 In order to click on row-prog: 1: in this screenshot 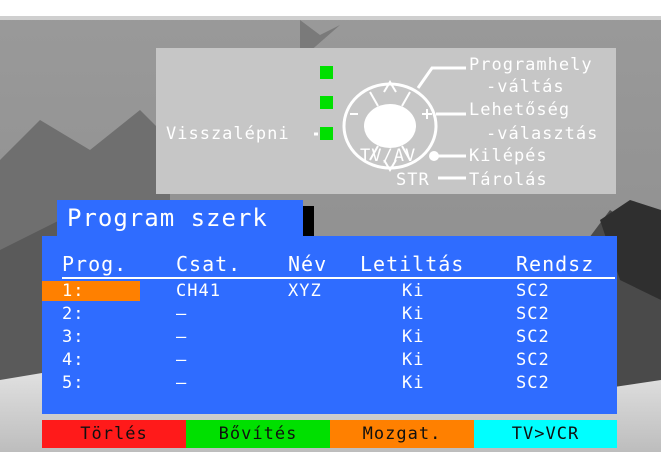, I will do `click(73, 291)`.